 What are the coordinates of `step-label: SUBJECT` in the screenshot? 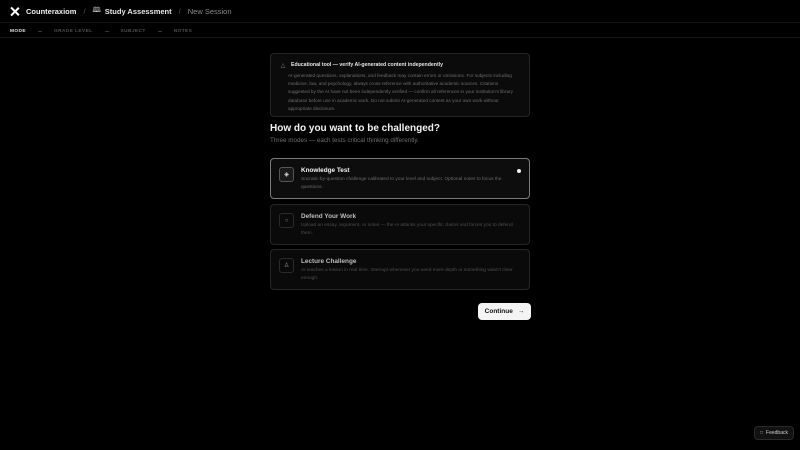 It's located at (133, 31).